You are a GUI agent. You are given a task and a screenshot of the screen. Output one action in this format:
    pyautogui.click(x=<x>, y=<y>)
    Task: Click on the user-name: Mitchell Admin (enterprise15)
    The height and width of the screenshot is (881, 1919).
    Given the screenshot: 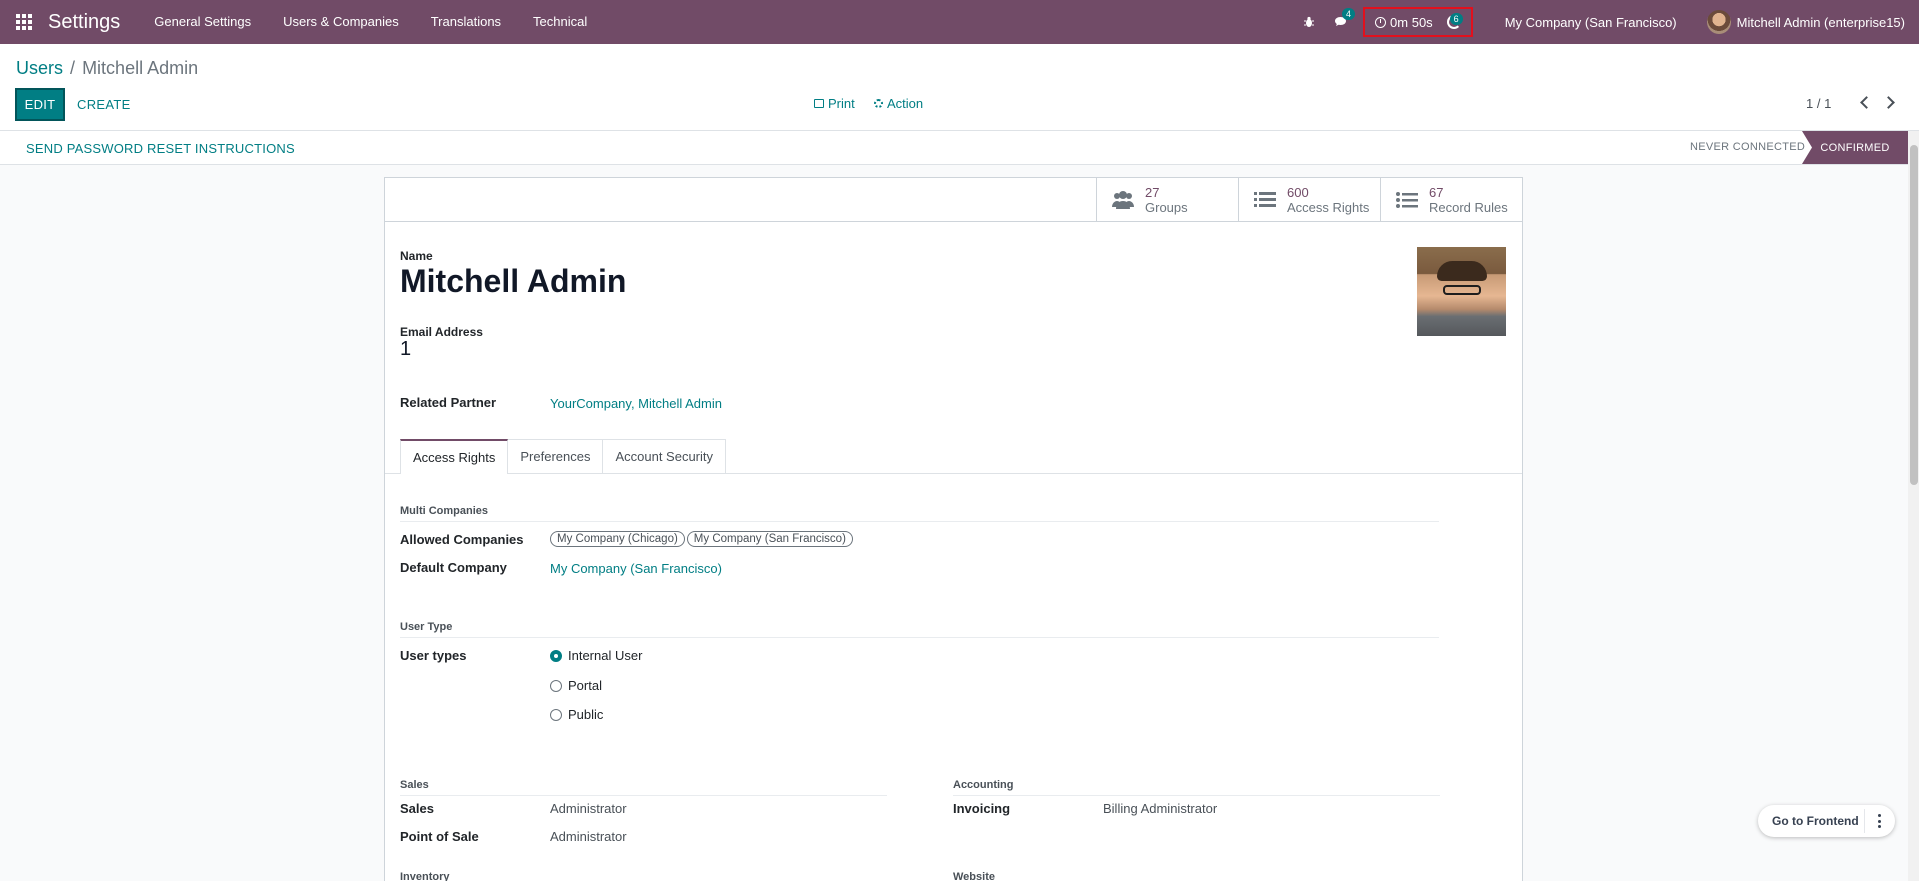 What is the action you would take?
    pyautogui.click(x=1820, y=22)
    